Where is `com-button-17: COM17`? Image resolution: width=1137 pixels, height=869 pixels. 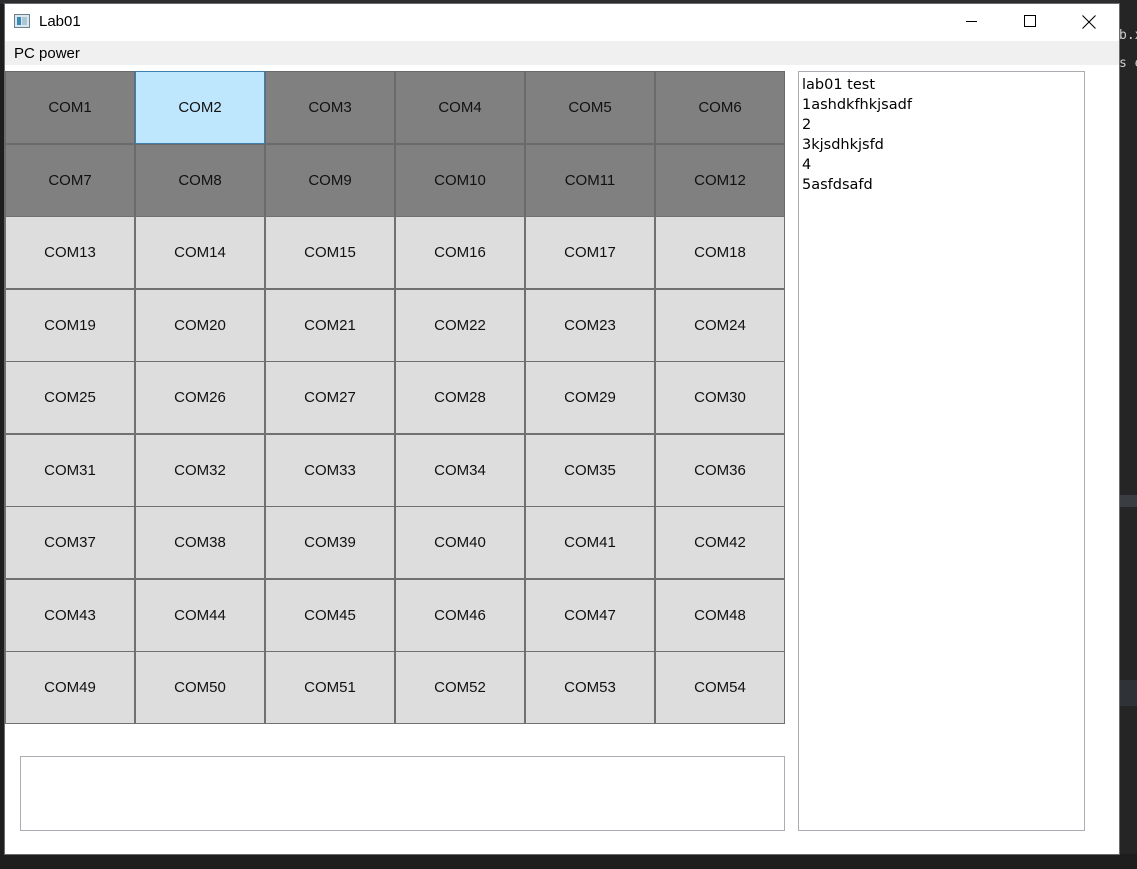 com-button-17: COM17 is located at coordinates (590, 252).